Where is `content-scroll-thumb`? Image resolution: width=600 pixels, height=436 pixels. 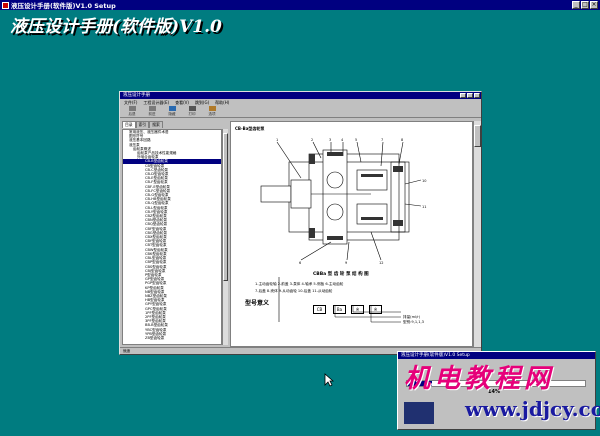
content-scroll-thumb is located at coordinates (477, 136).